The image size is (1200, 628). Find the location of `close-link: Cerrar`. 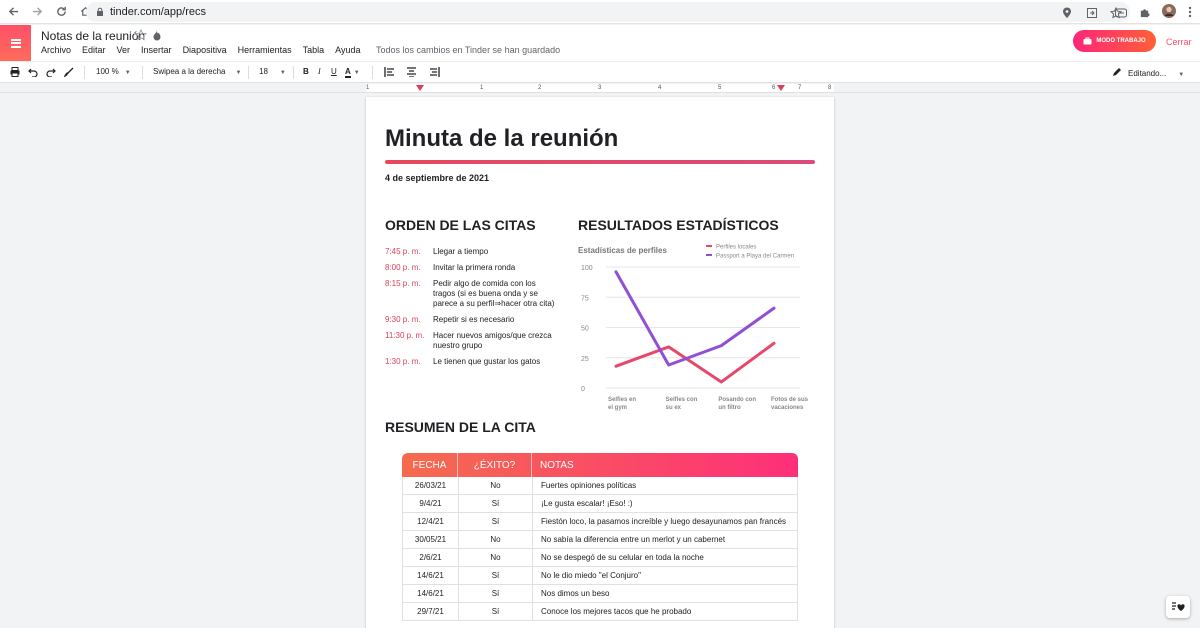

close-link: Cerrar is located at coordinates (1179, 42).